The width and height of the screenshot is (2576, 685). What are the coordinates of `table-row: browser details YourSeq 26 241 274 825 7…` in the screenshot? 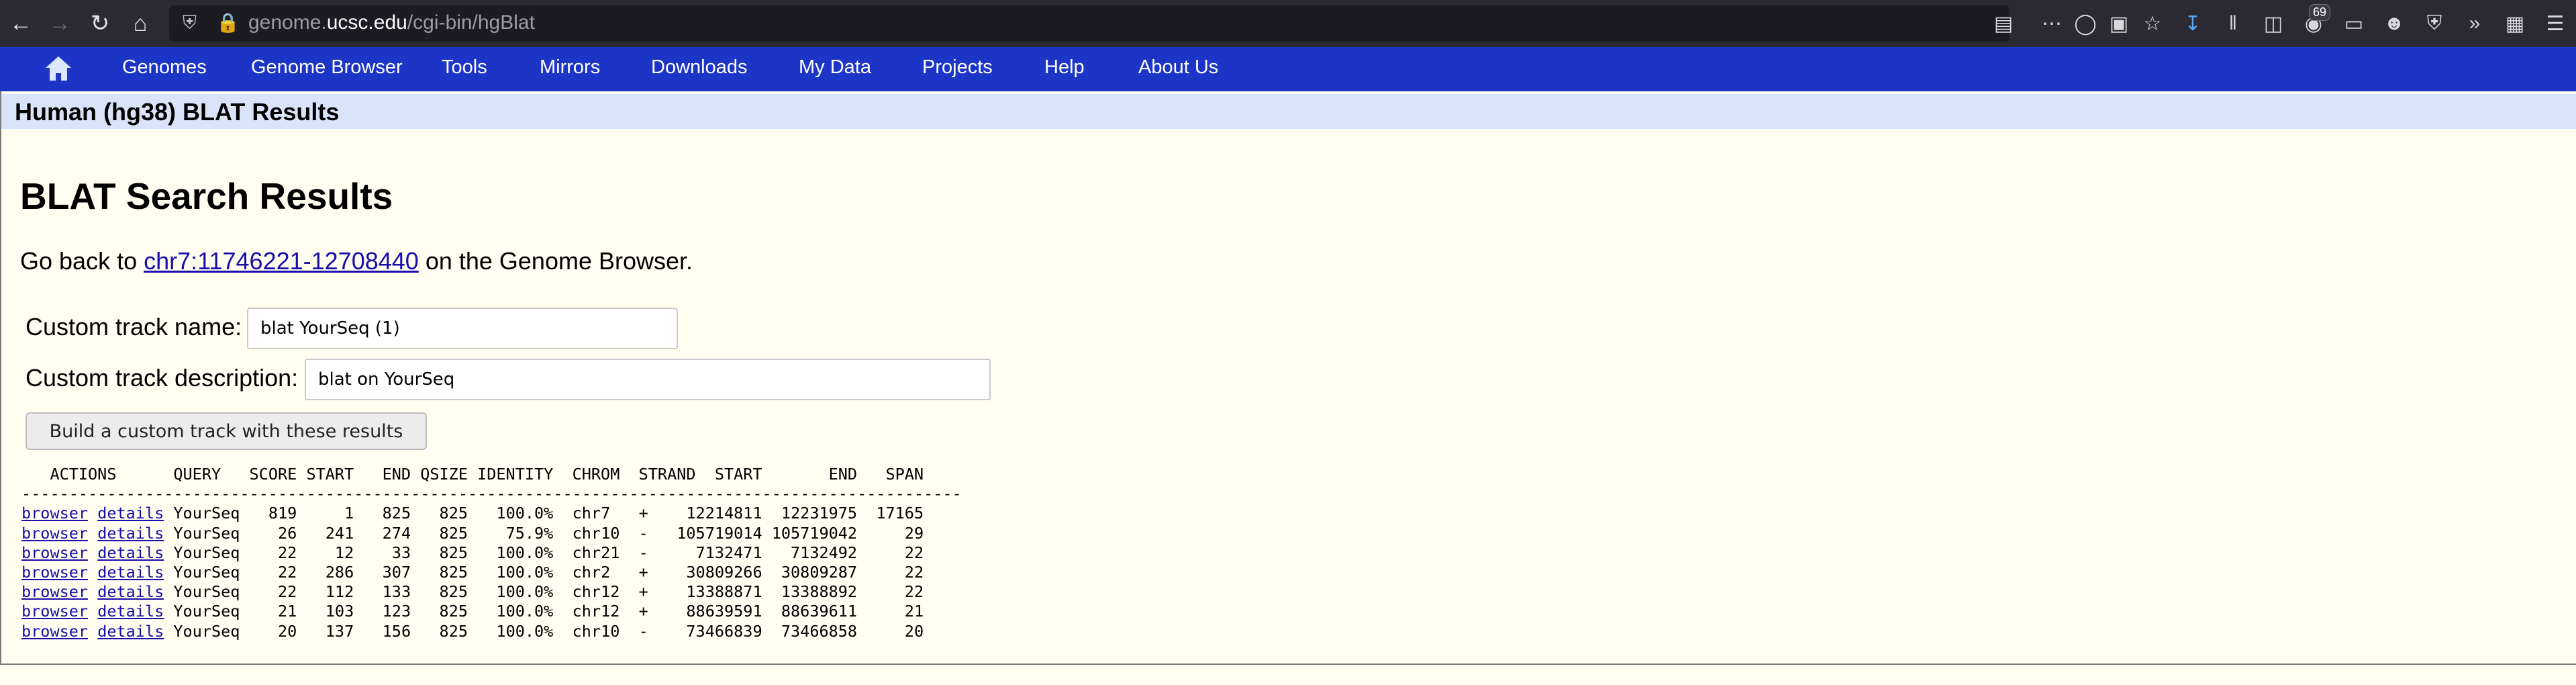 It's located at (472, 533).